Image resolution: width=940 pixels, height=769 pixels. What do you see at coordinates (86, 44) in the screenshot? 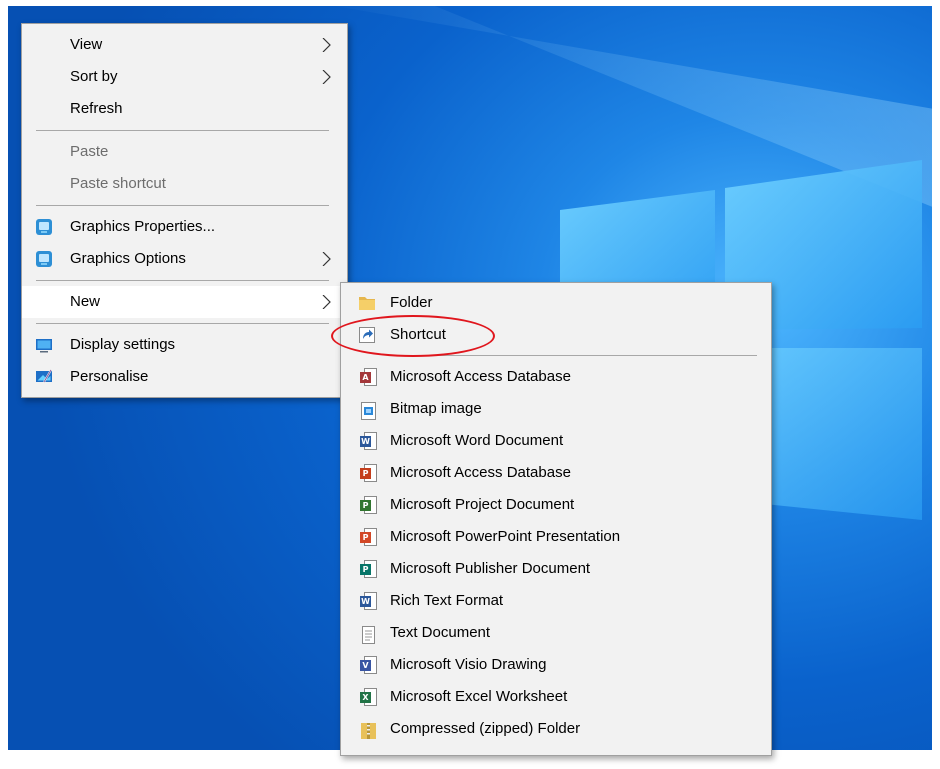
I see `menu-item-view-label: View` at bounding box center [86, 44].